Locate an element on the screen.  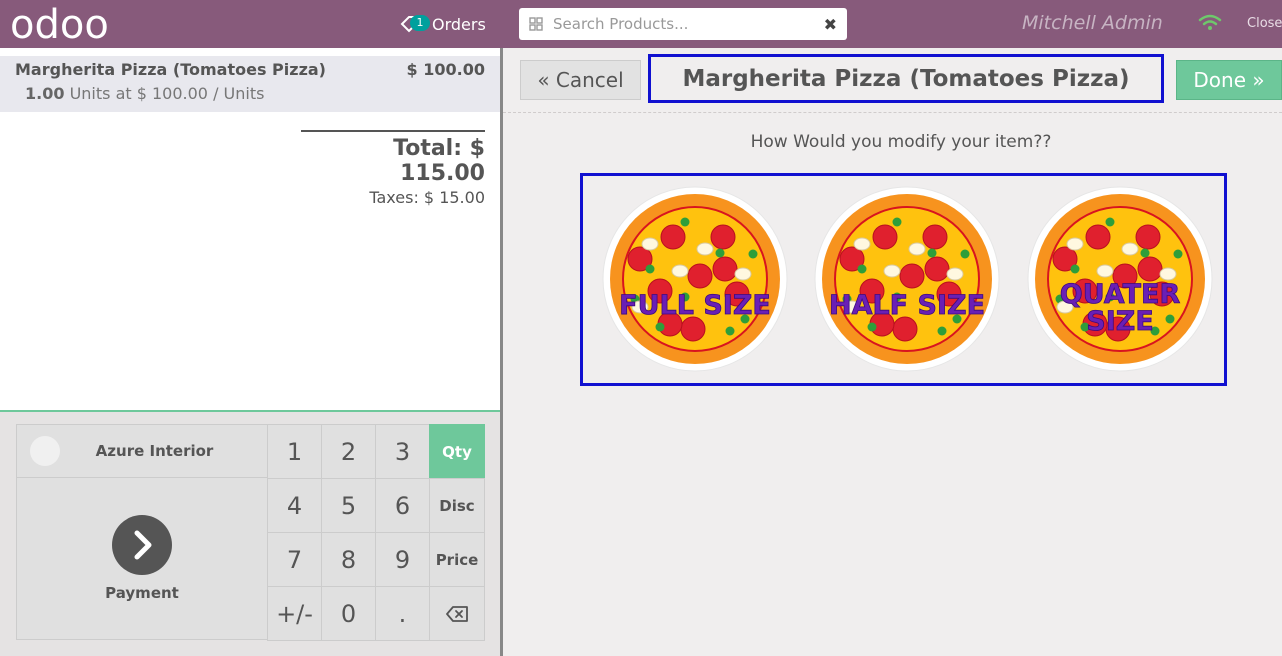
order-line-info: 1.00 Units at $ 100.00 / Units is located at coordinates (144, 93).